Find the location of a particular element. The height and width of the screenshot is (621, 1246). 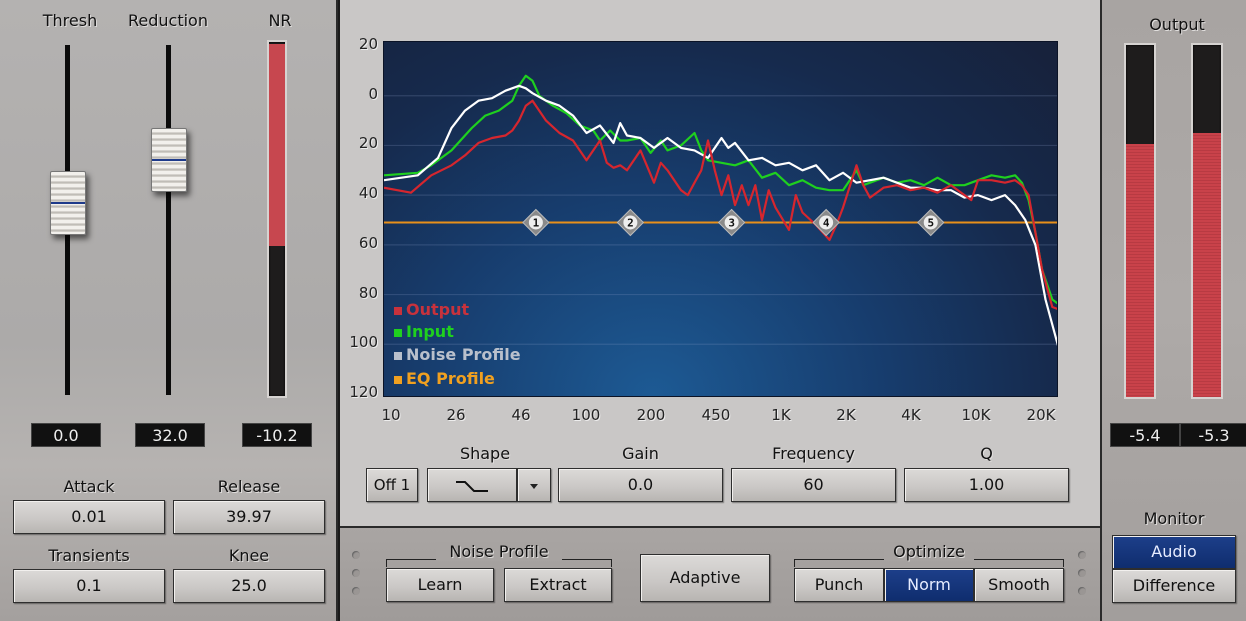

extract-button: Extract is located at coordinates (558, 585).